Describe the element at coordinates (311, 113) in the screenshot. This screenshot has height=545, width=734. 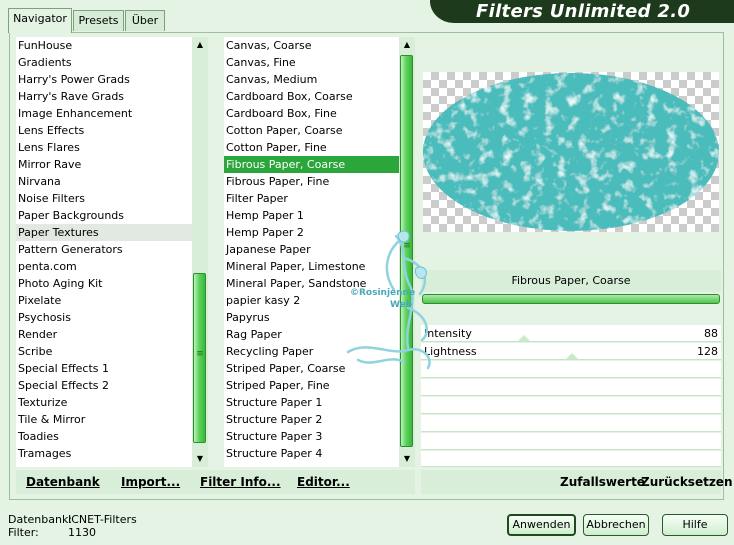
I see `filter-list-item: Cardboard Box, Fine` at that location.